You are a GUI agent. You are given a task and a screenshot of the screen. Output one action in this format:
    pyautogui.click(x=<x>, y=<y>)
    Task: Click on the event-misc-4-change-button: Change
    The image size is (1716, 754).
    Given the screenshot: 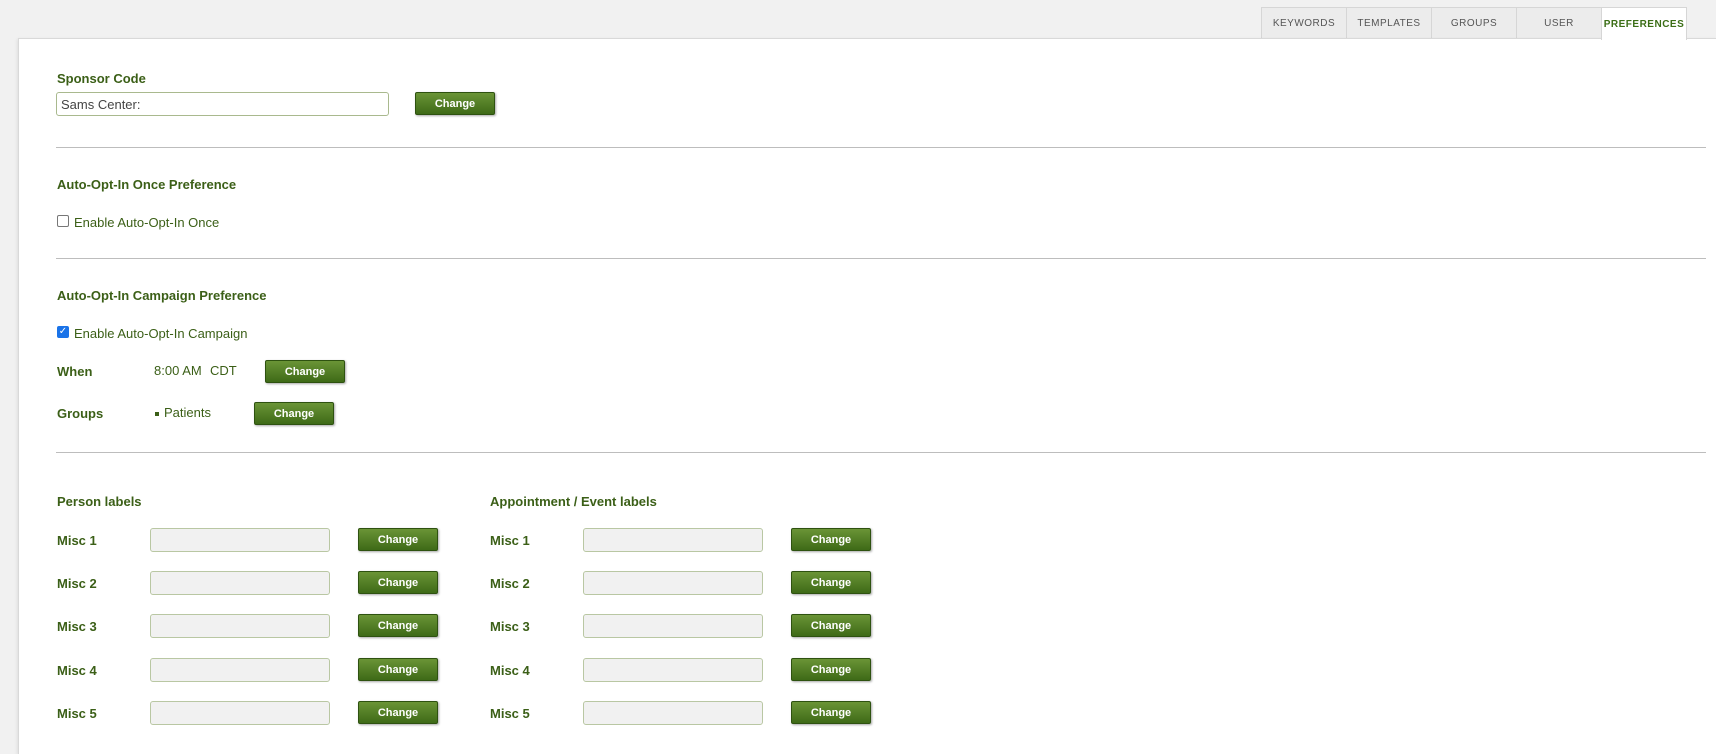 What is the action you would take?
    pyautogui.click(x=831, y=669)
    